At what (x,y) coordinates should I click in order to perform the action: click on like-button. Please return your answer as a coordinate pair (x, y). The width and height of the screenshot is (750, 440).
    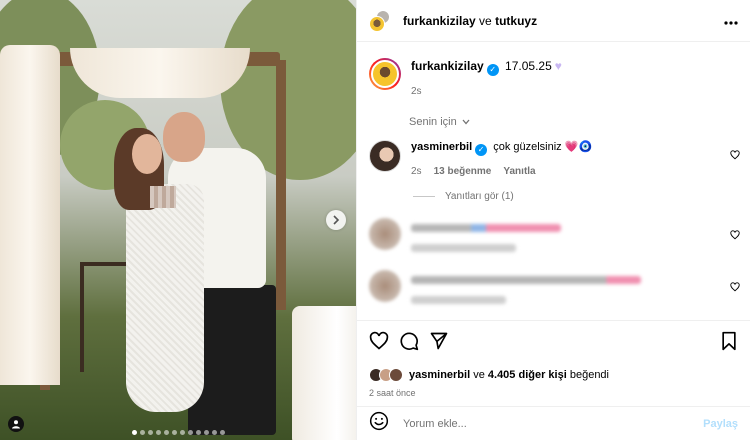
    Looking at the image, I should click on (379, 343).